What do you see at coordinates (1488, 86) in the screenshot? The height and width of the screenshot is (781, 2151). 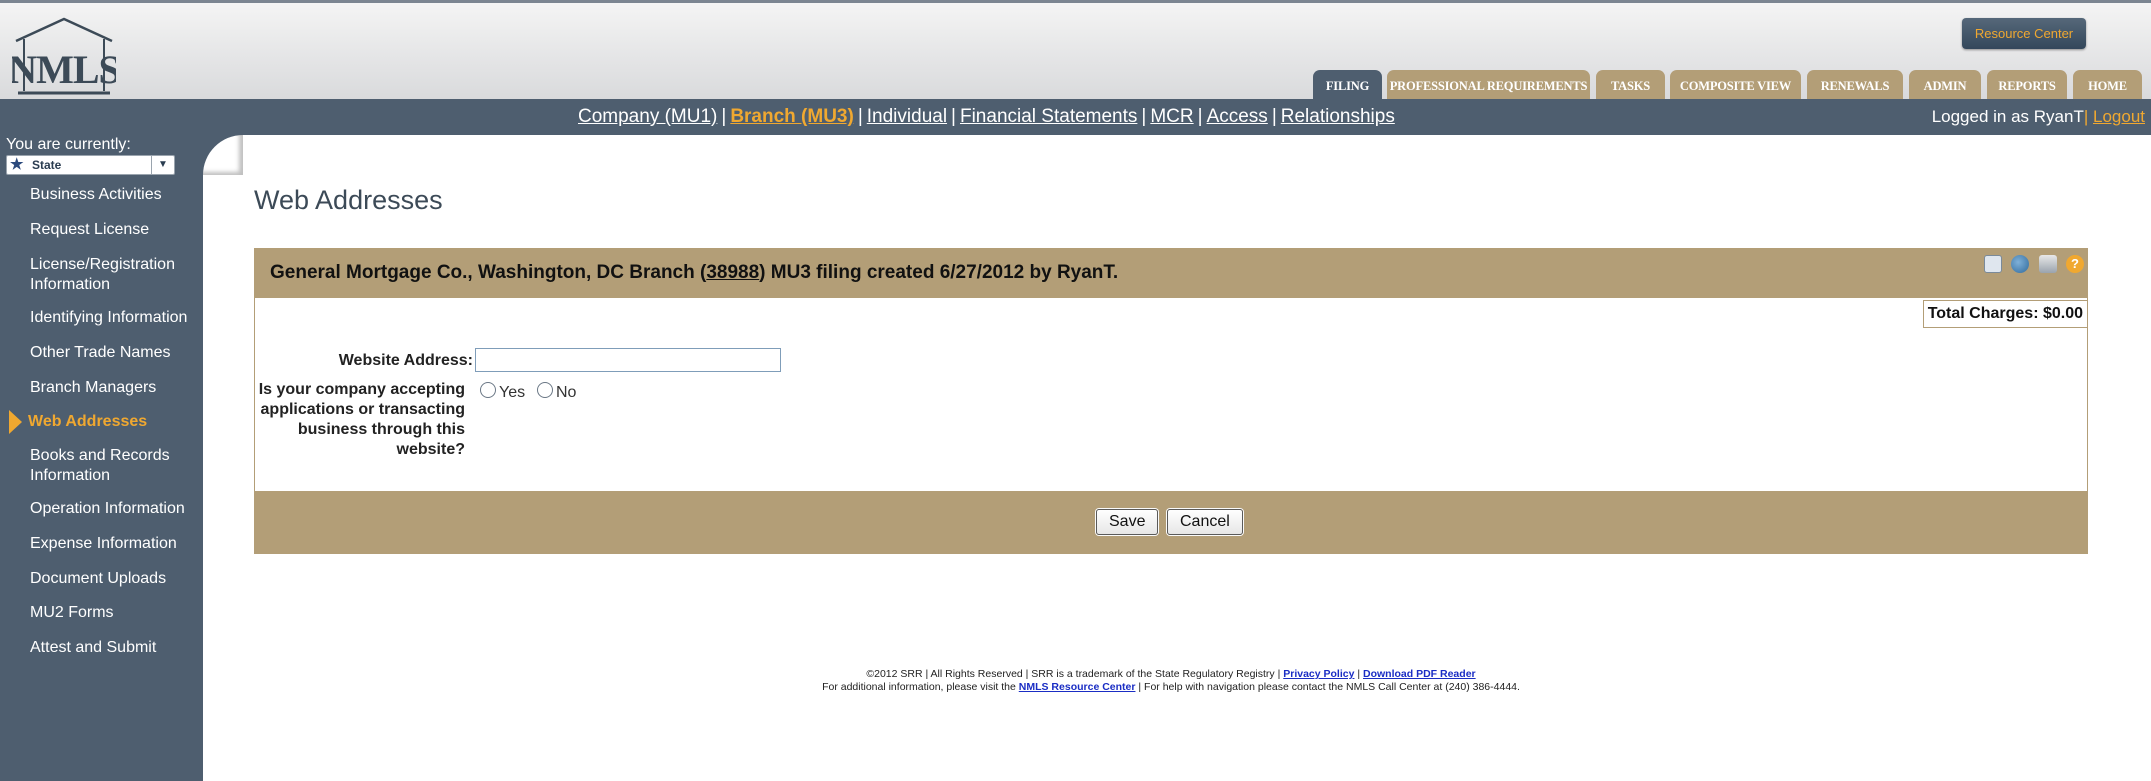 I see `tab-professional-requirements: PROFESSIONAL REQUIREMENTS` at bounding box center [1488, 86].